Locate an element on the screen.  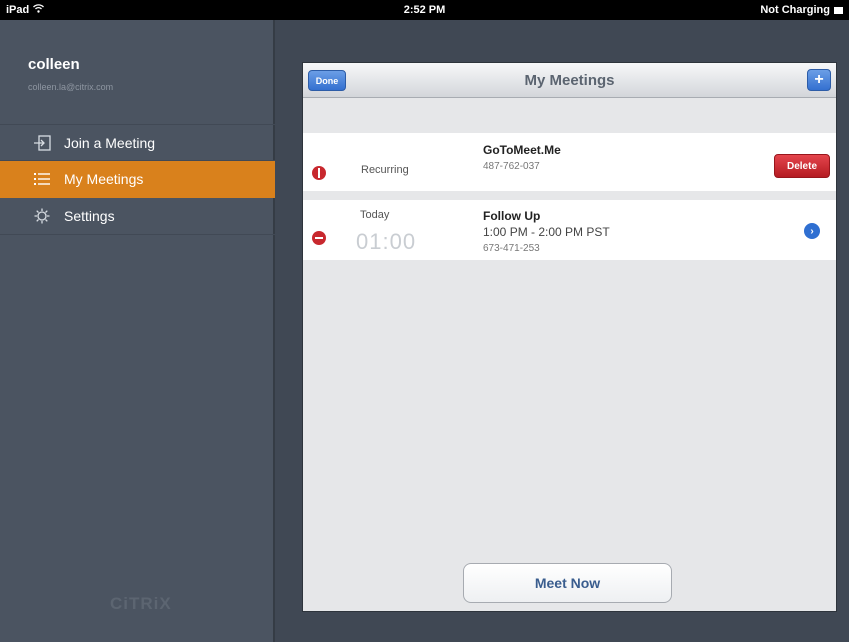
status-bar: iPad 2:52 PM Not Charging is located at coordinates (424, 10).